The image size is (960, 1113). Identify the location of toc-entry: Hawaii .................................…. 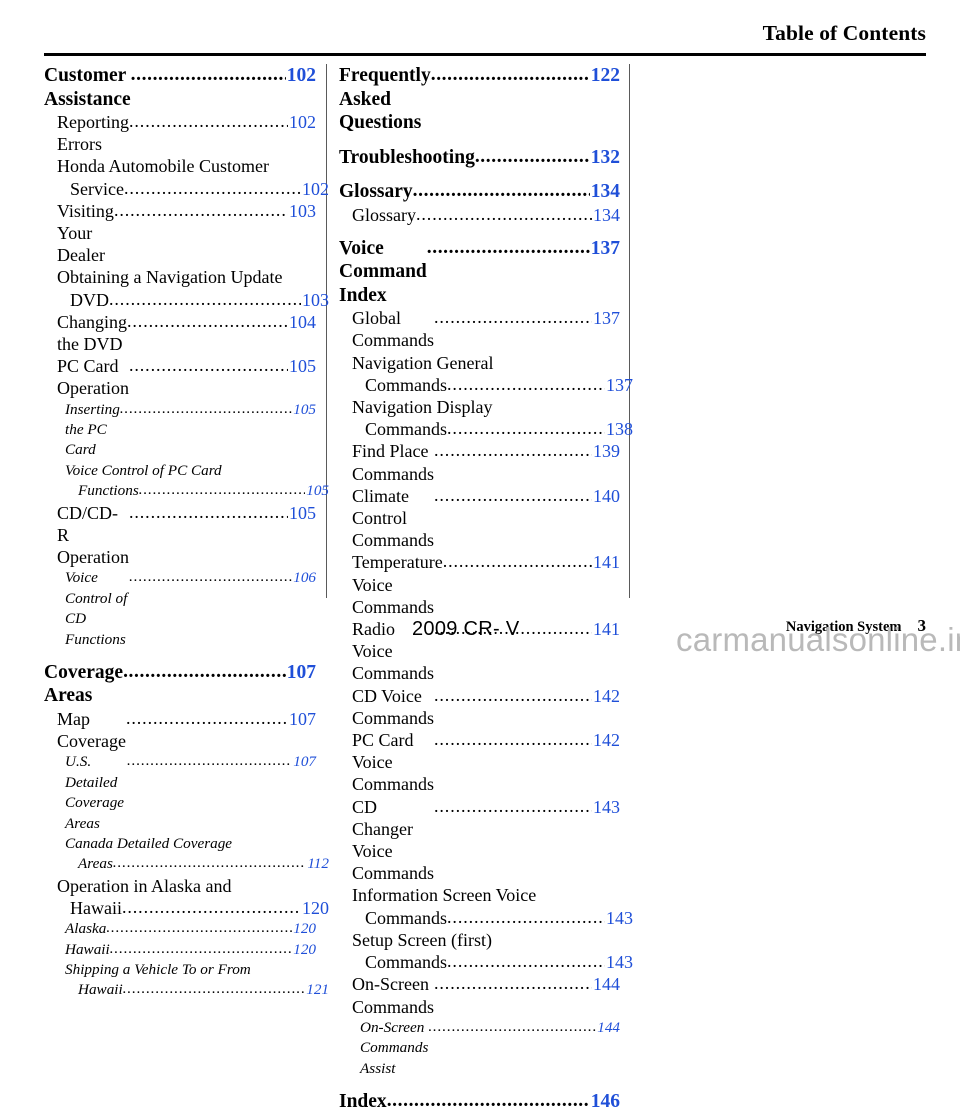
(180, 950).